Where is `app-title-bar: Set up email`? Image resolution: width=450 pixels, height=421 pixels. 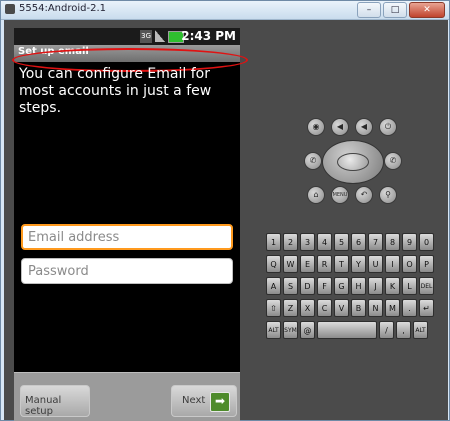
app-title-bar: Set up email is located at coordinates (127, 53).